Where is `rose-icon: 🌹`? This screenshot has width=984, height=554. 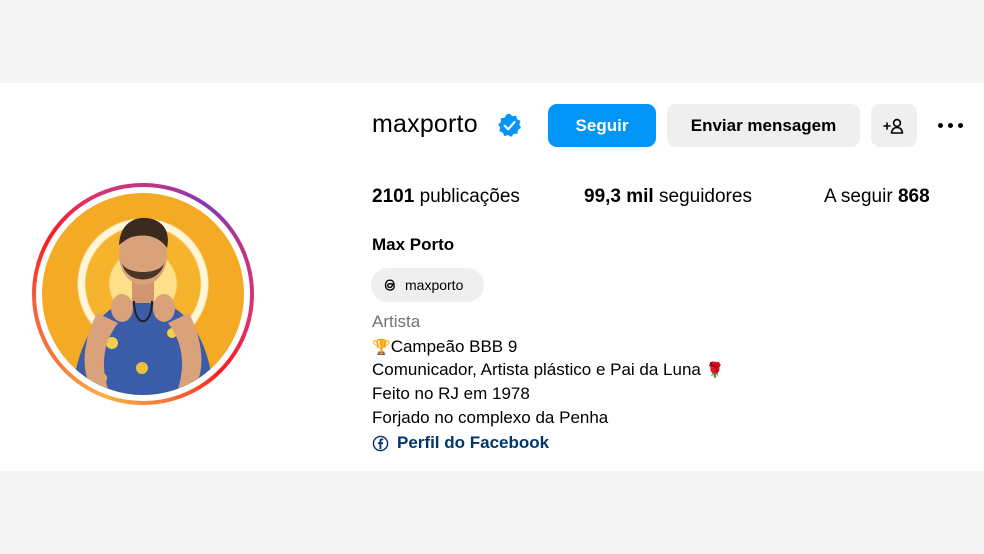
rose-icon: 🌹 is located at coordinates (715, 370).